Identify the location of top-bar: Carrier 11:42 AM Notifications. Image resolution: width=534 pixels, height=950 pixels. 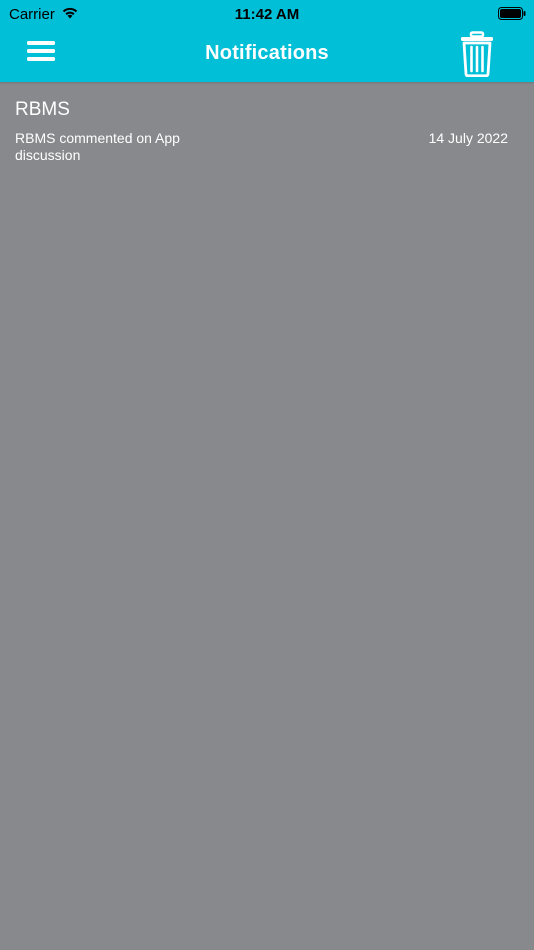
(267, 41).